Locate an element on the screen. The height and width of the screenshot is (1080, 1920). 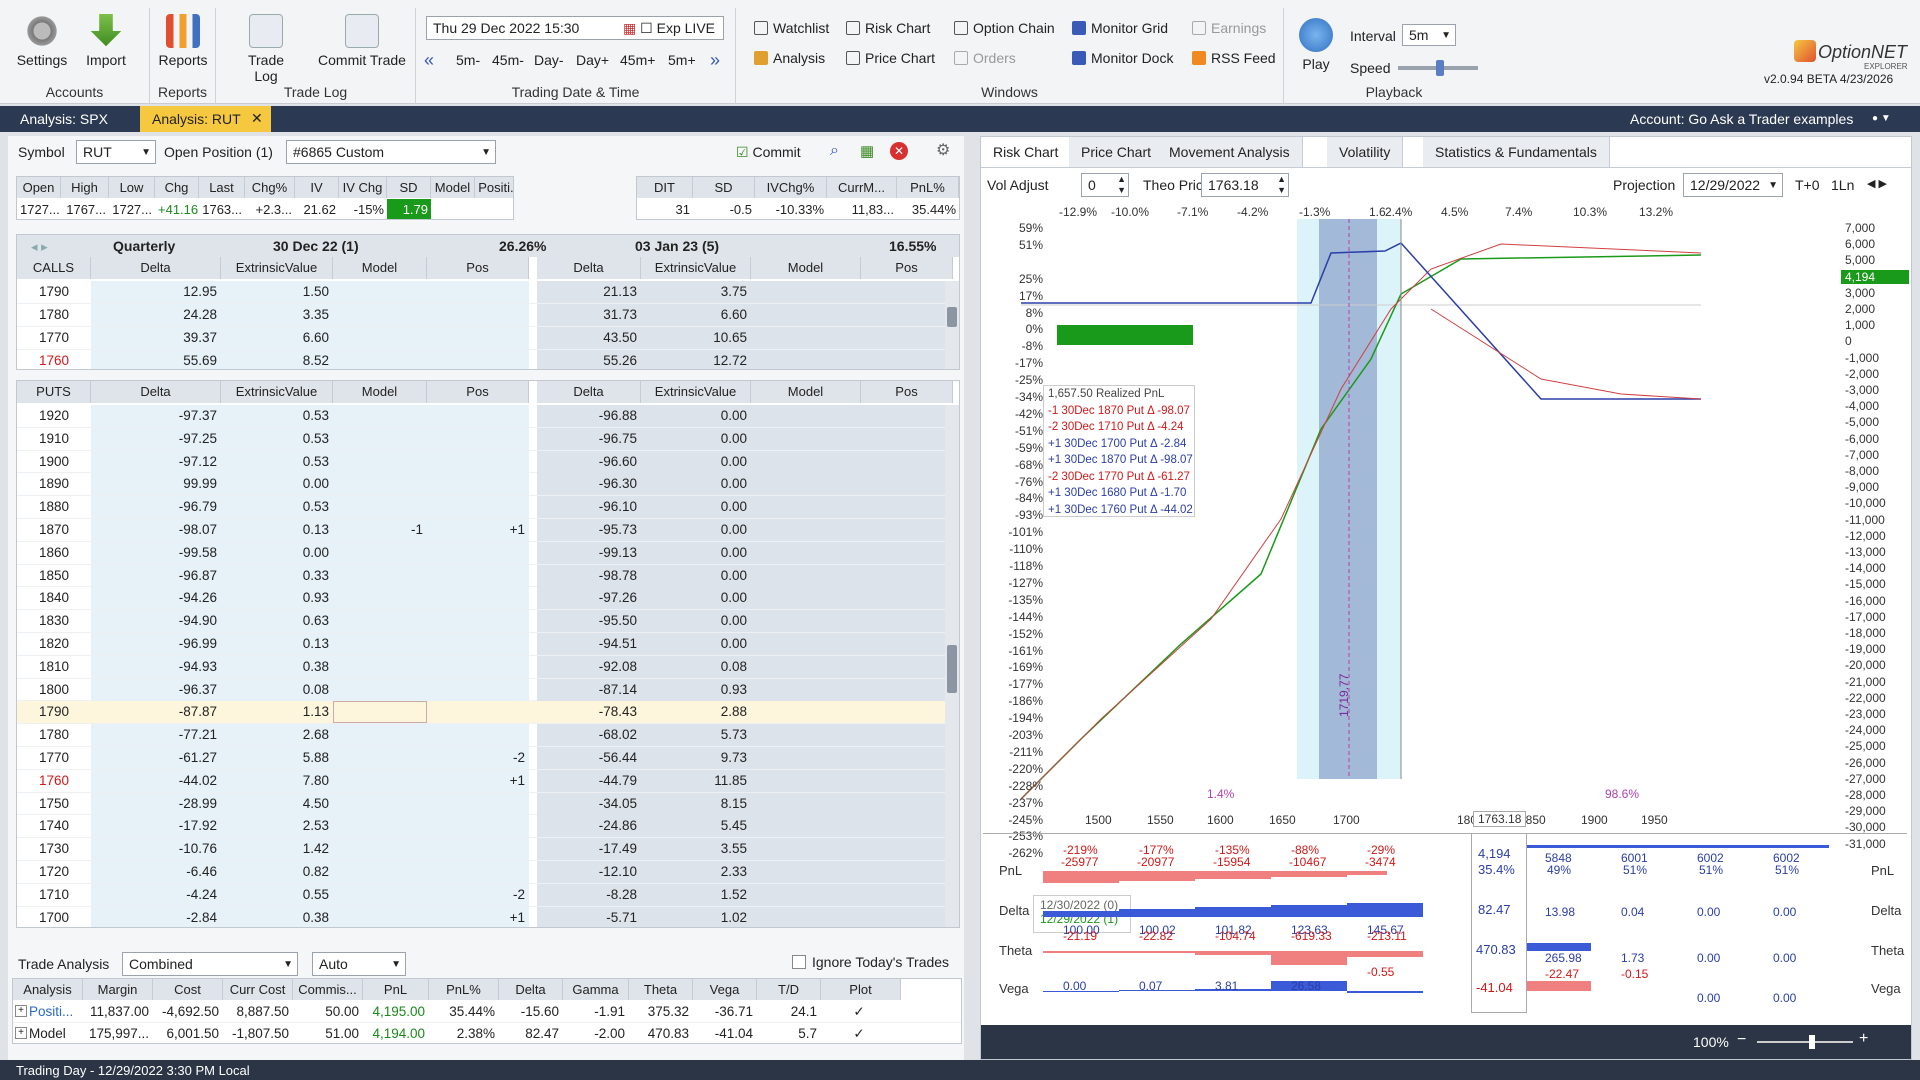
put-model-30dec: -1 is located at coordinates (380, 530).